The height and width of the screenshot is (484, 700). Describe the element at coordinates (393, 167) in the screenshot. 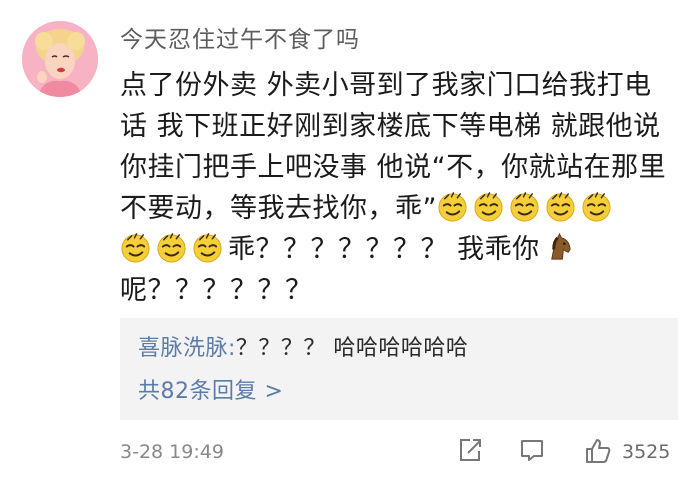

I see `comment-line: 你挂门把手上吧没事 他说“不，你就站在那里` at that location.